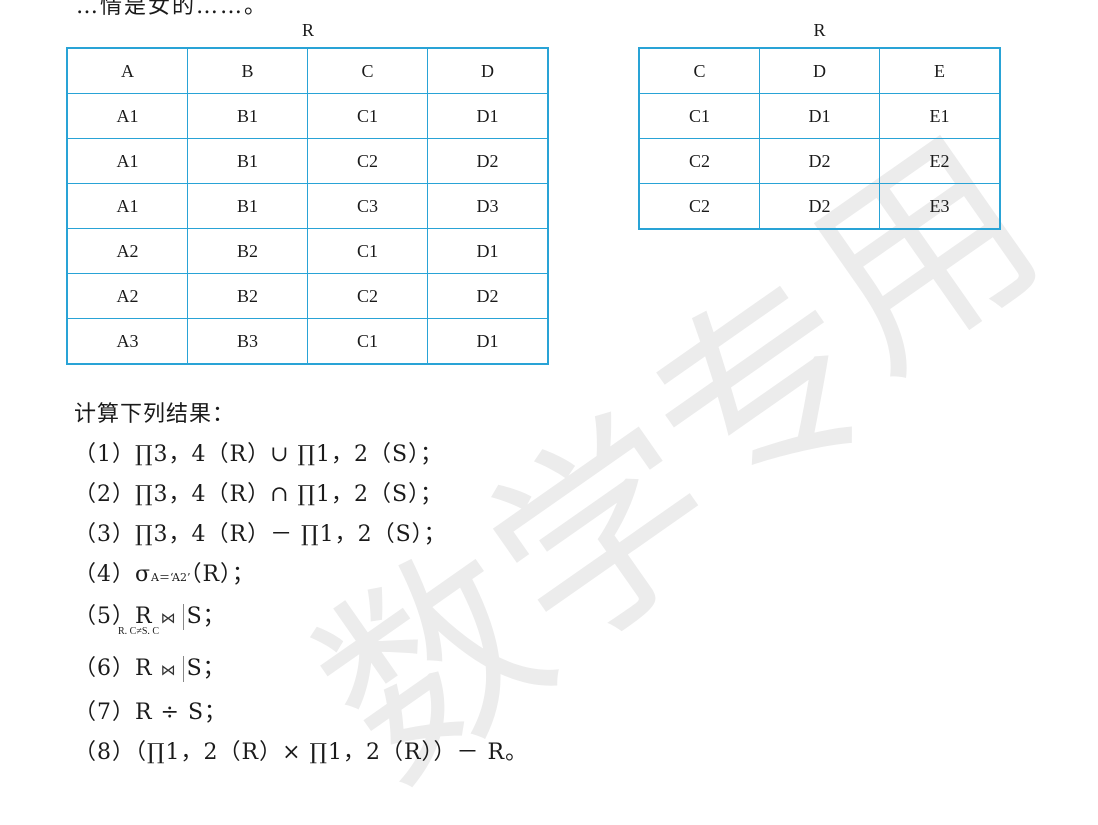 The height and width of the screenshot is (825, 1098). I want to click on table-r-row: A2 B2 C1 D1, so click(307, 251).